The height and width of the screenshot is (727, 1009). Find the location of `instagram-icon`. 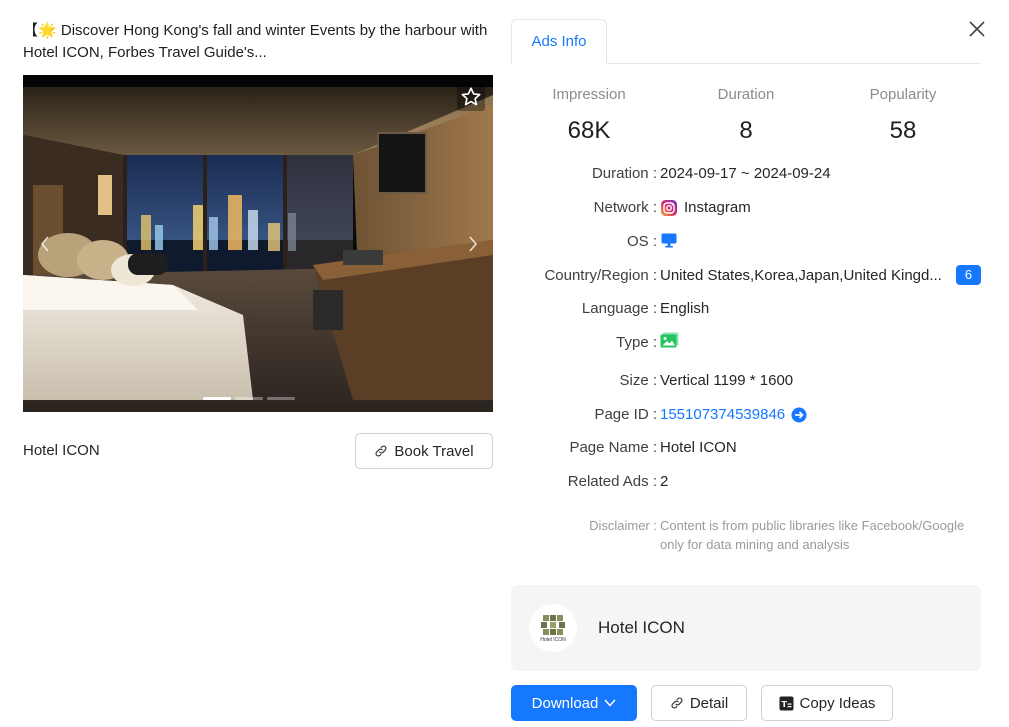

instagram-icon is located at coordinates (669, 208).